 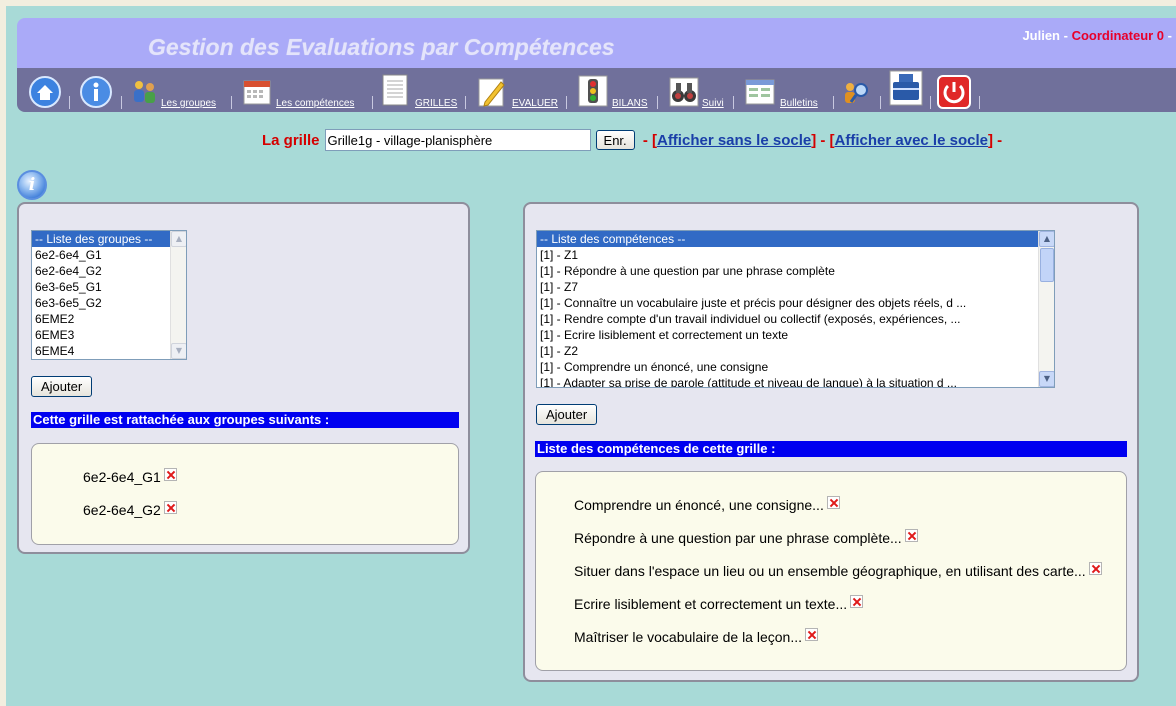 I want to click on toolbar-grilles-button: GRILLES, so click(x=421, y=90).